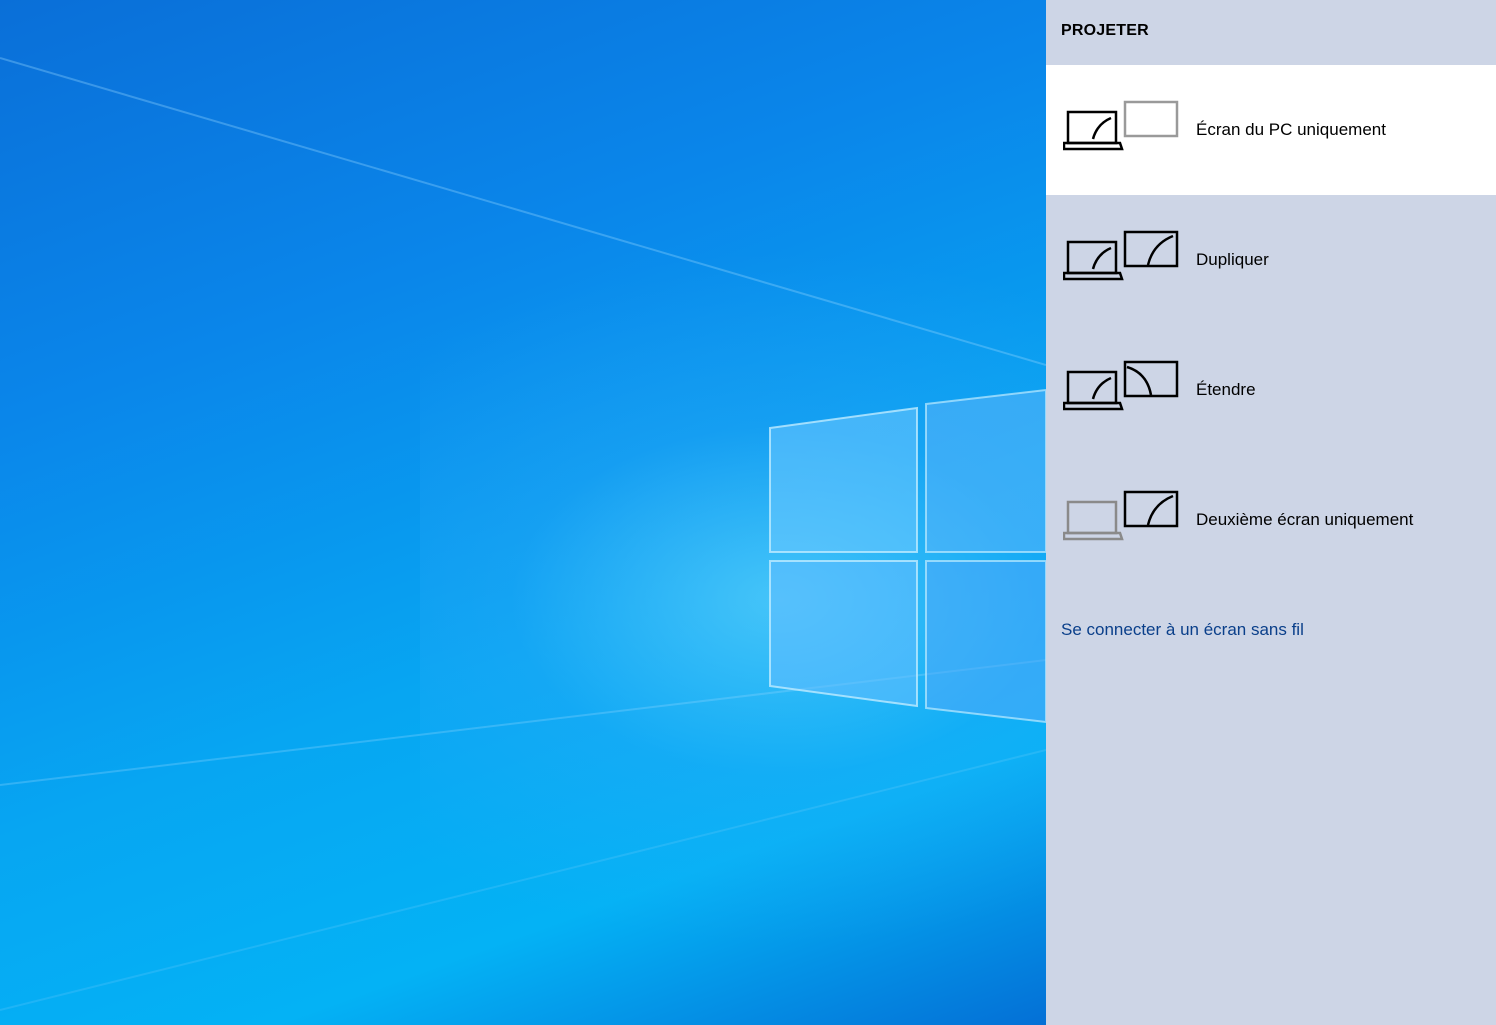 This screenshot has height=1025, width=1496. What do you see at coordinates (1121, 125) in the screenshot?
I see `pc-screen-only-icon` at bounding box center [1121, 125].